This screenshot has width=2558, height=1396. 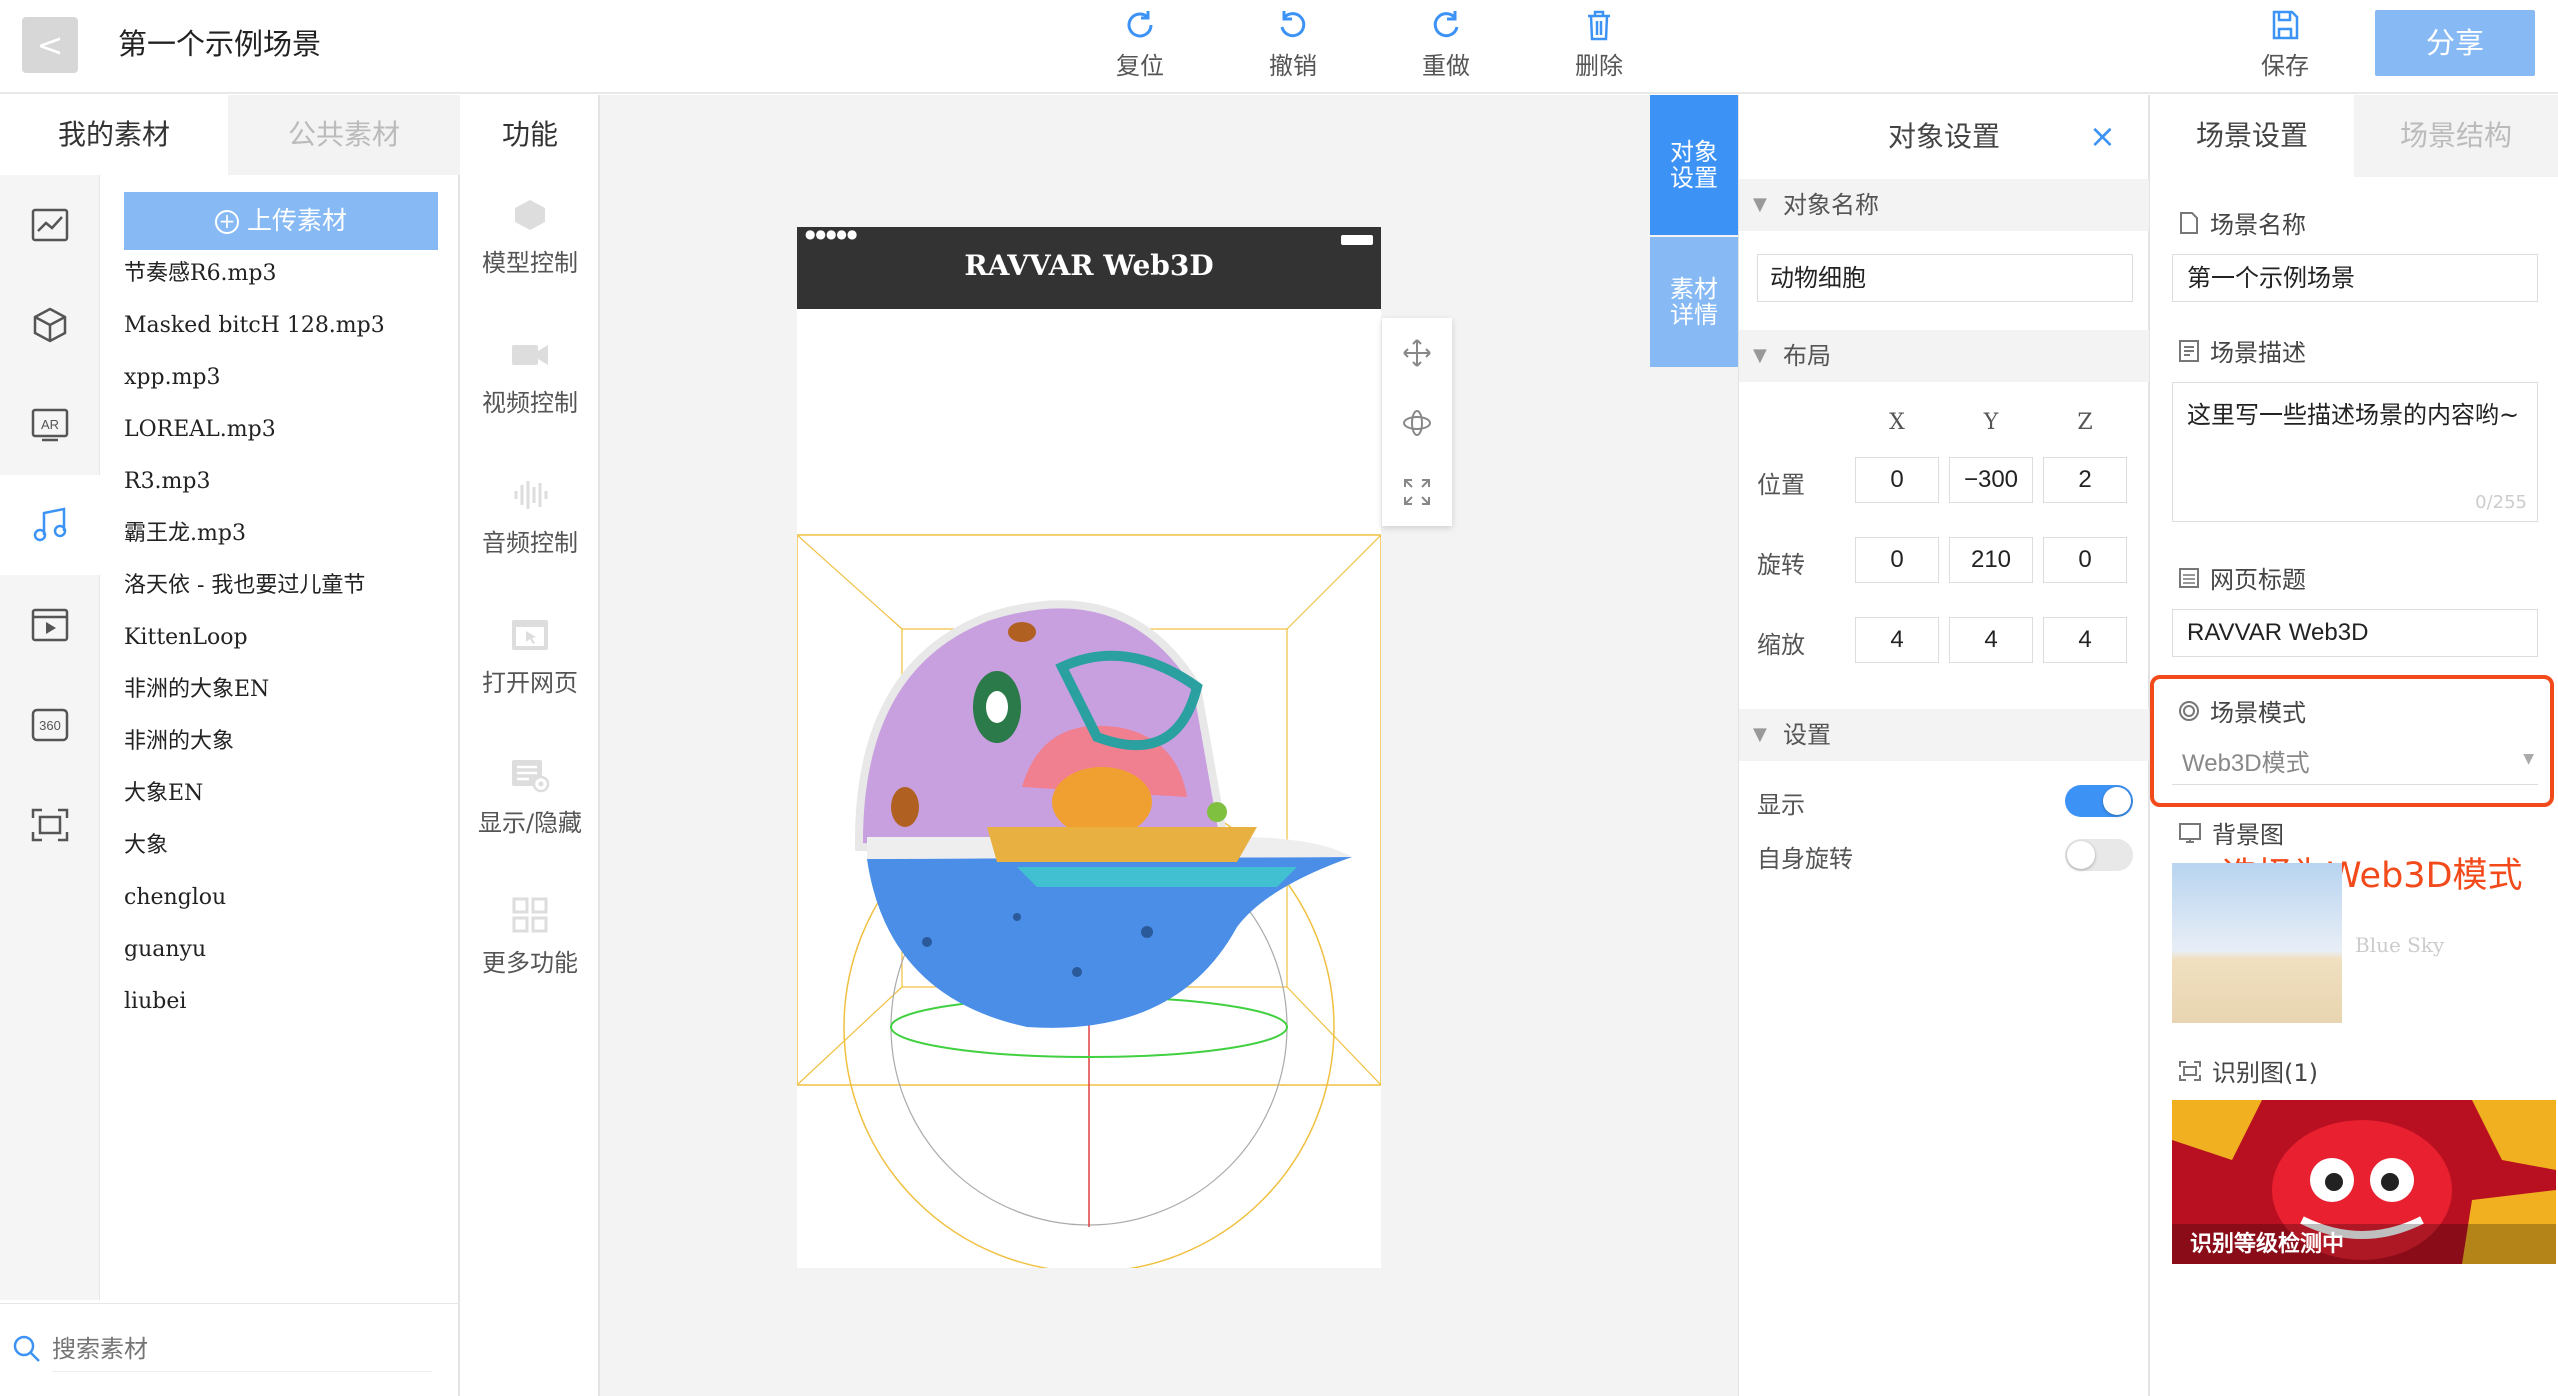 What do you see at coordinates (50, 425) in the screenshot?
I see `sidebar-item-ar: AR` at bounding box center [50, 425].